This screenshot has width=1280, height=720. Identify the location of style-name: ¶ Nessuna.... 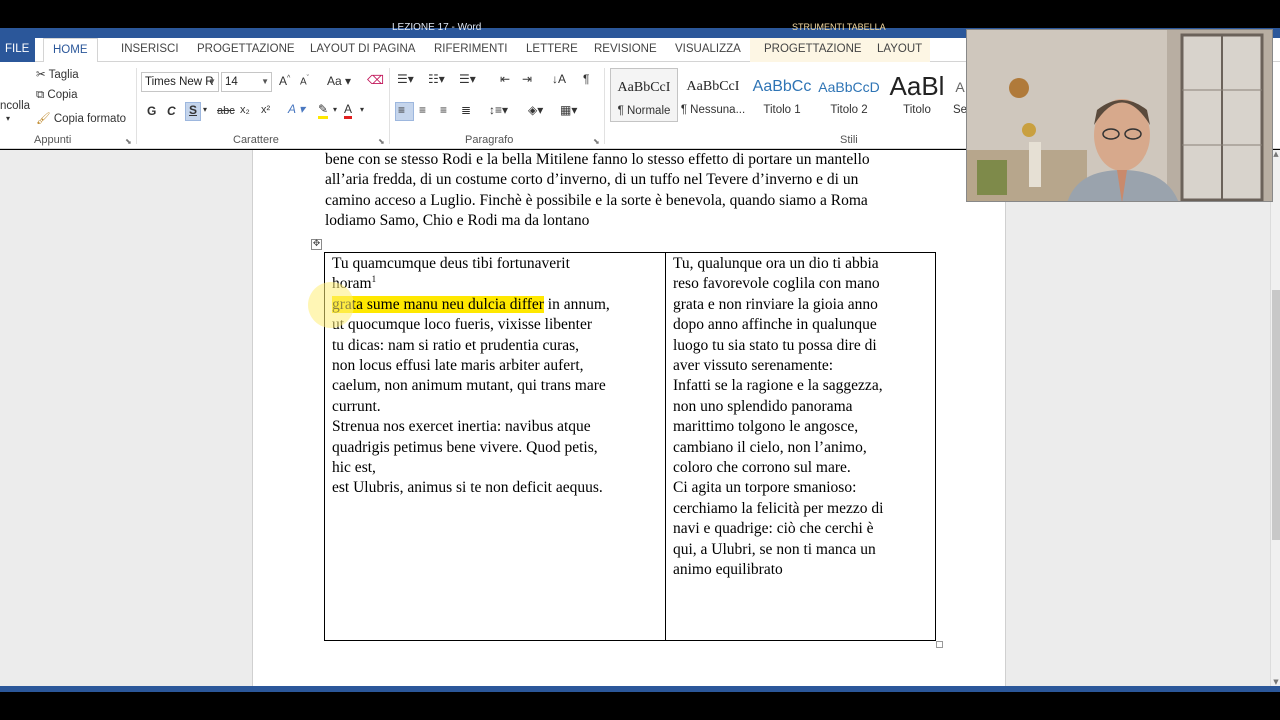
(713, 110).